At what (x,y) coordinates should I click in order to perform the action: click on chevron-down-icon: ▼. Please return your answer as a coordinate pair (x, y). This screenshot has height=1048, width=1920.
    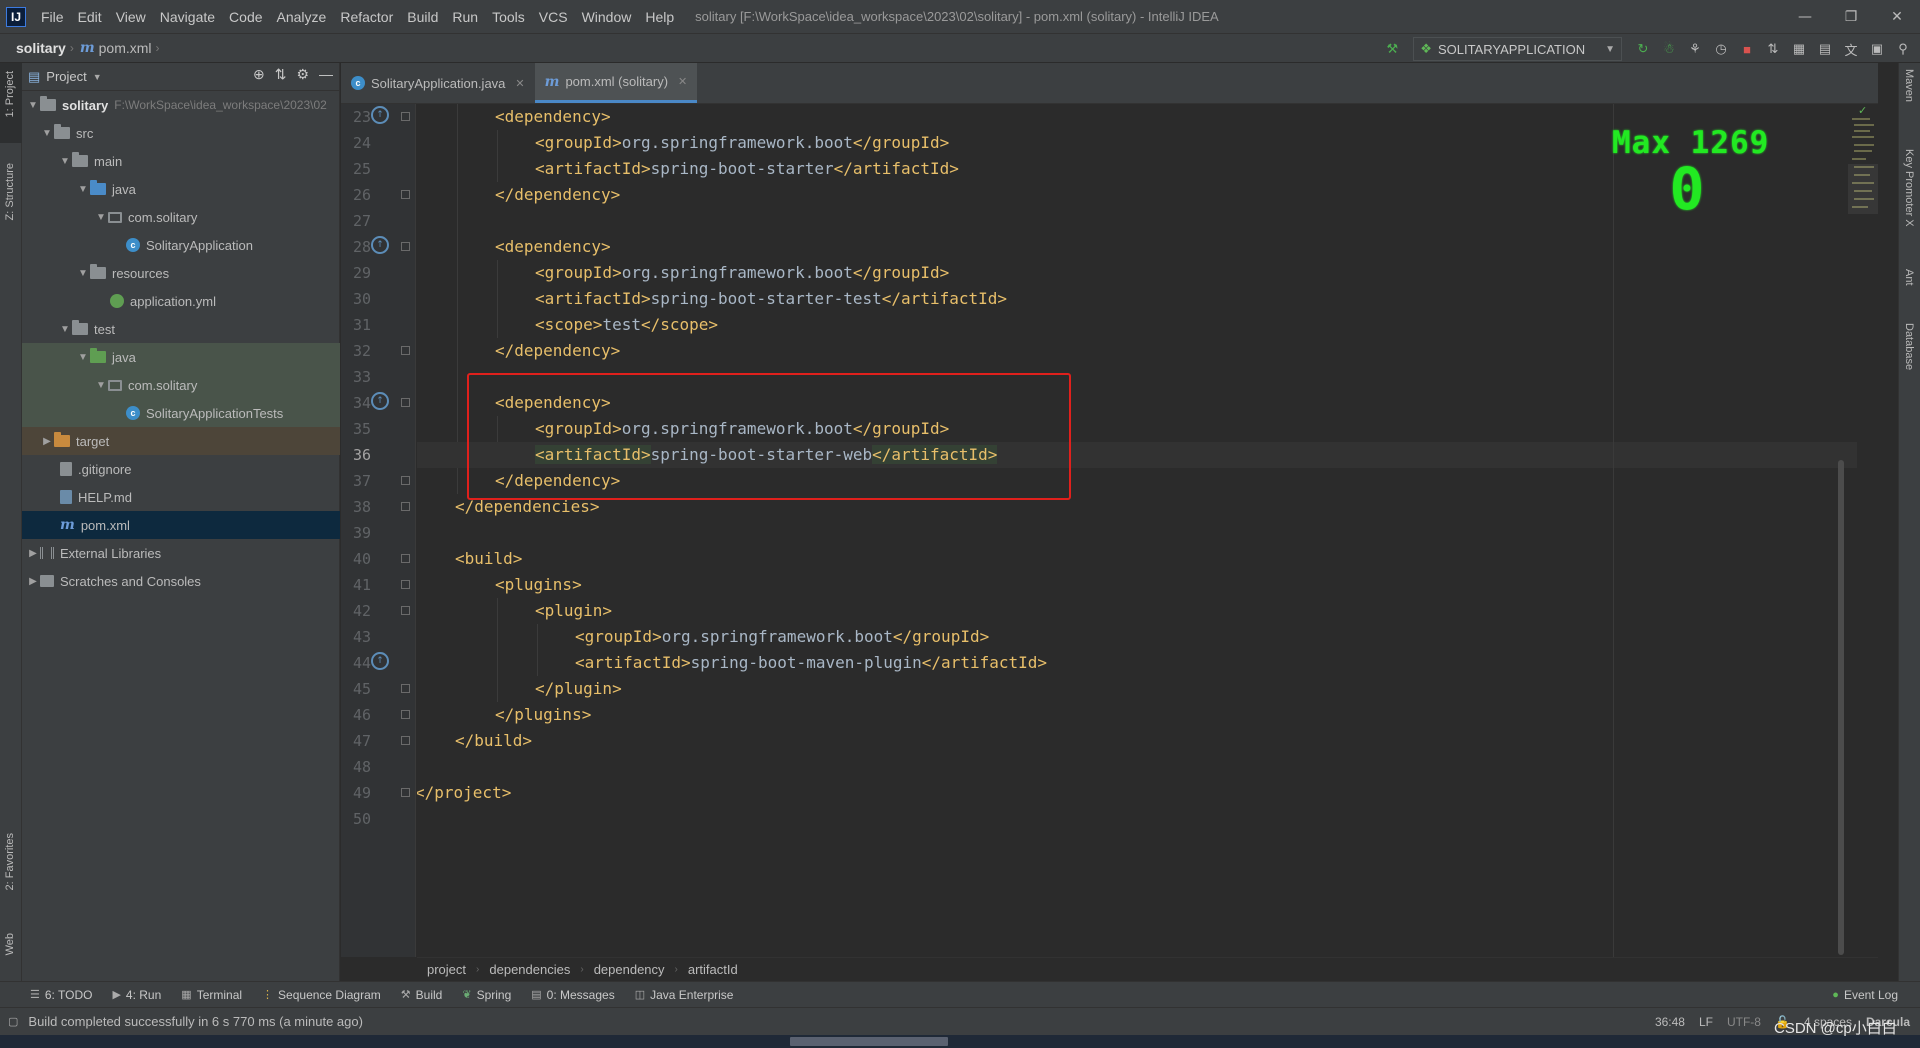
    Looking at the image, I should click on (97, 77).